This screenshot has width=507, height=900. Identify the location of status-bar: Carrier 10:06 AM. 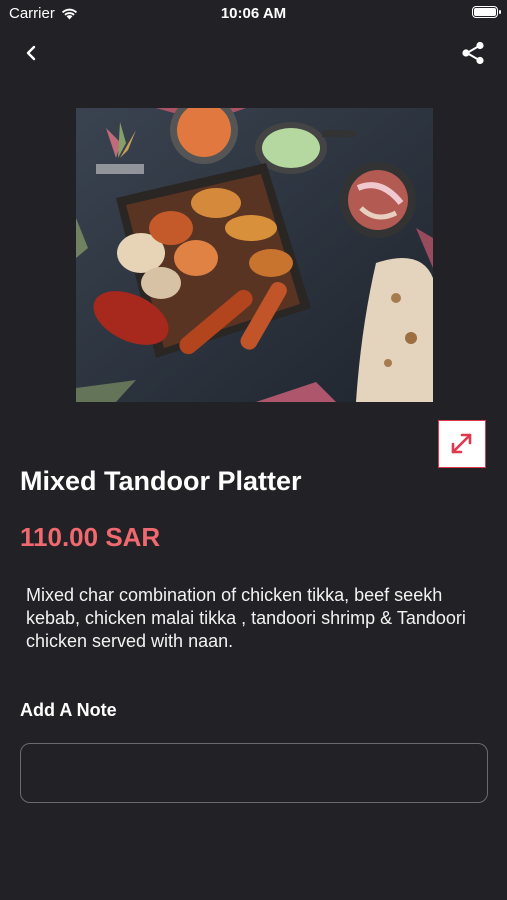
(253, 14).